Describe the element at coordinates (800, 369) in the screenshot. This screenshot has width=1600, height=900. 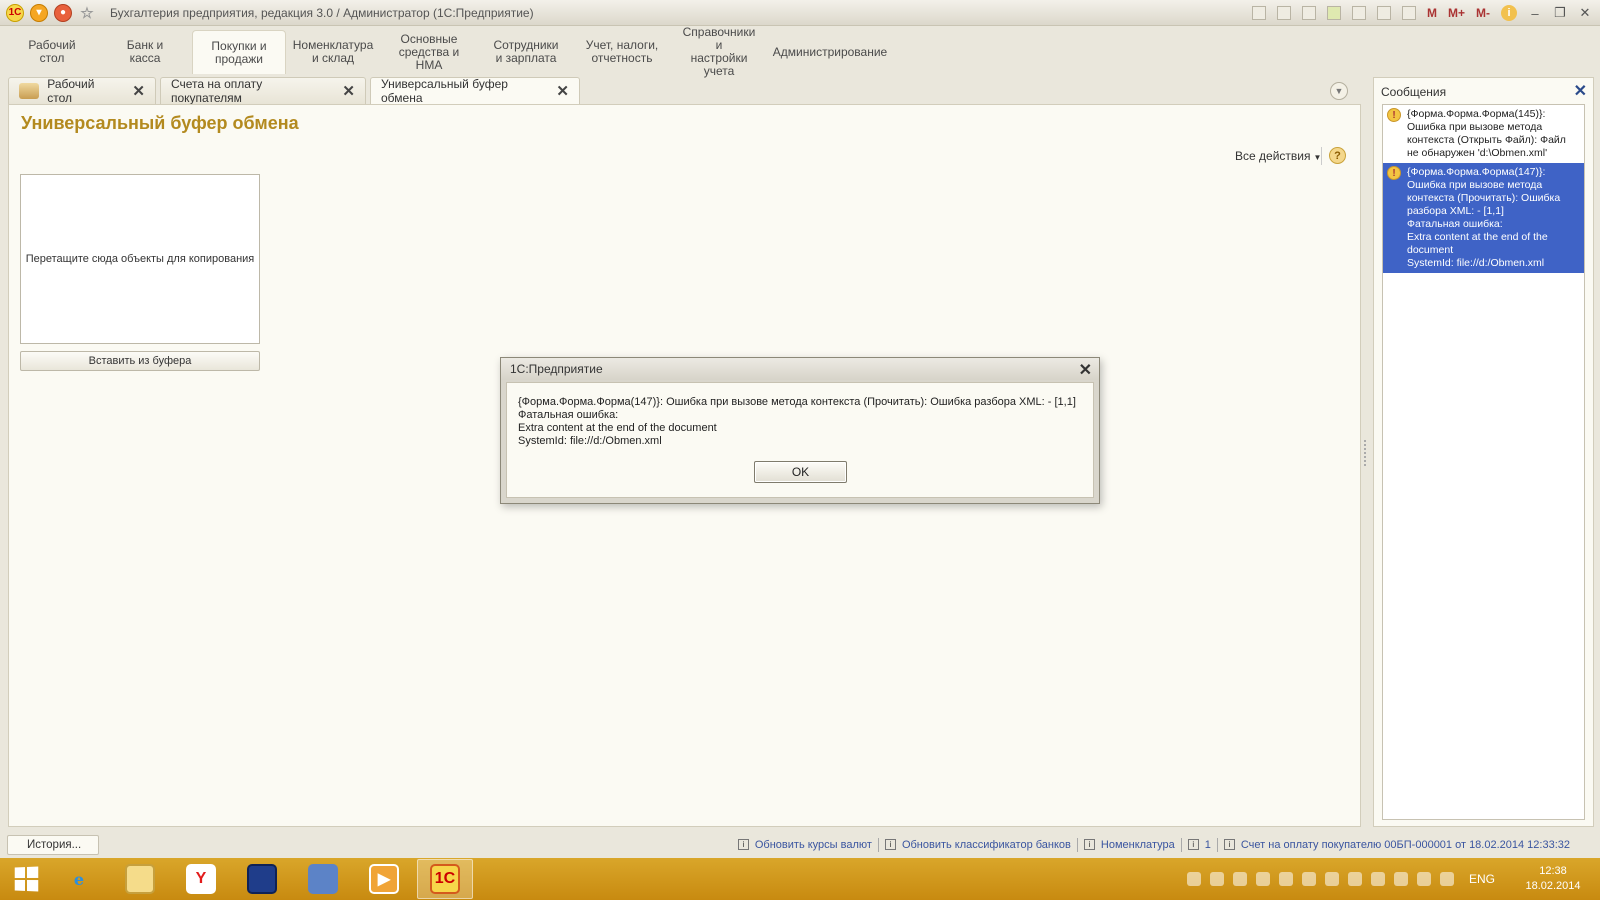
I see `dialog-title: 1С:Предприятие` at that location.